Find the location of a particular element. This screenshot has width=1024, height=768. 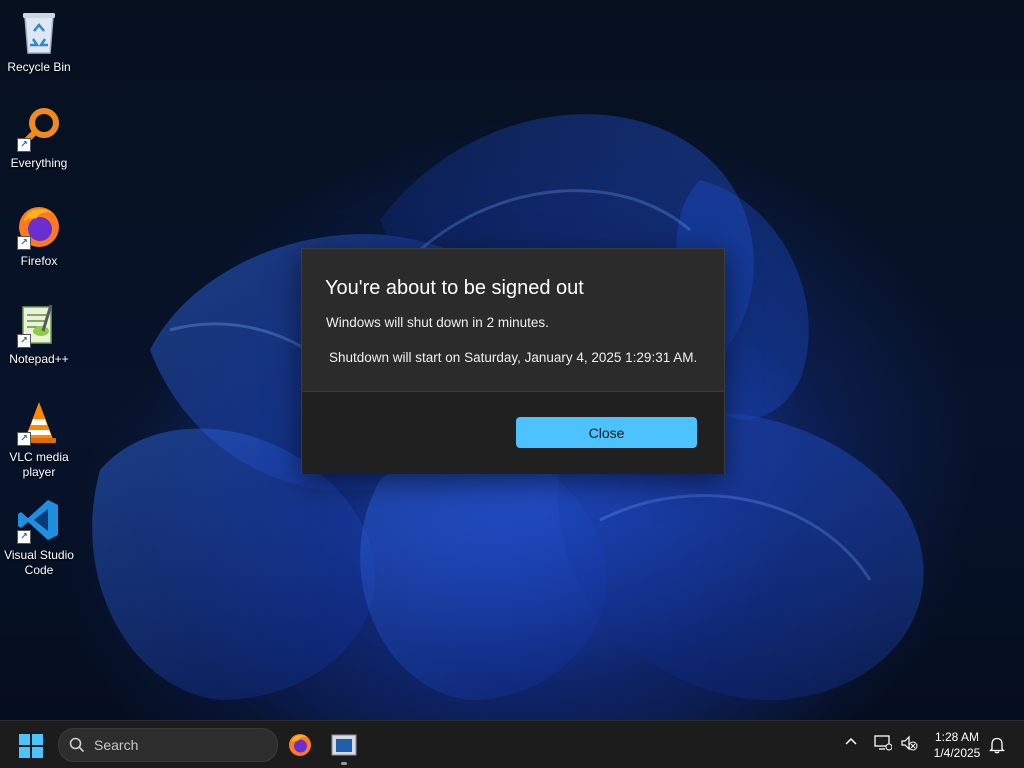

window-app-icon is located at coordinates (344, 745).